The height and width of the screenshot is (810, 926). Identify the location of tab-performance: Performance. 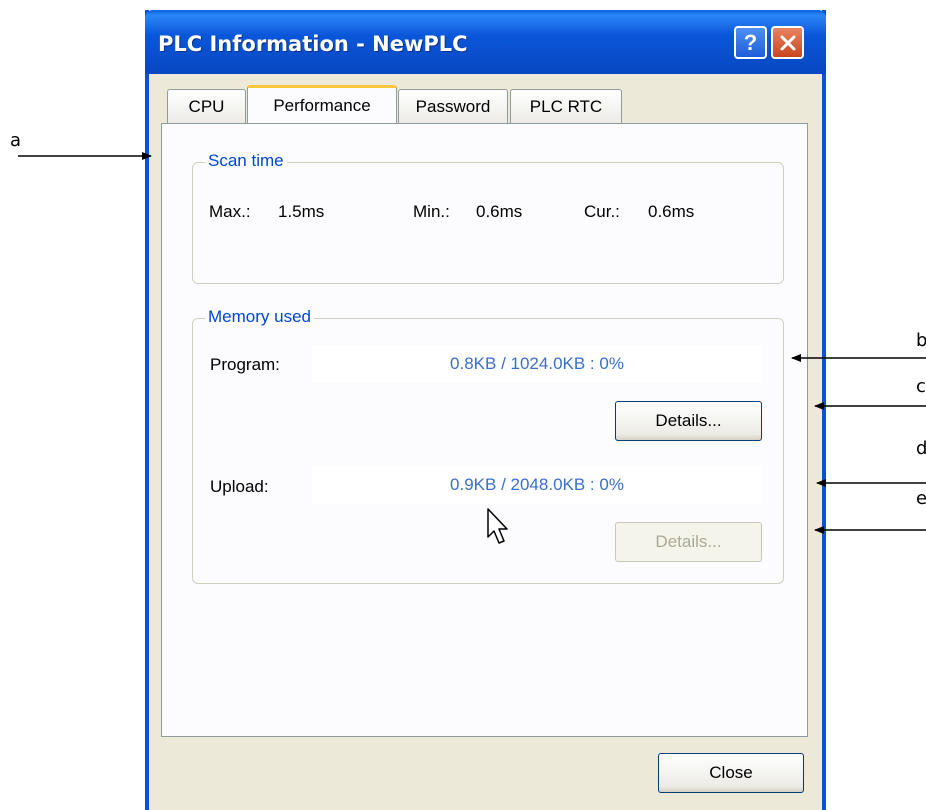
(322, 104).